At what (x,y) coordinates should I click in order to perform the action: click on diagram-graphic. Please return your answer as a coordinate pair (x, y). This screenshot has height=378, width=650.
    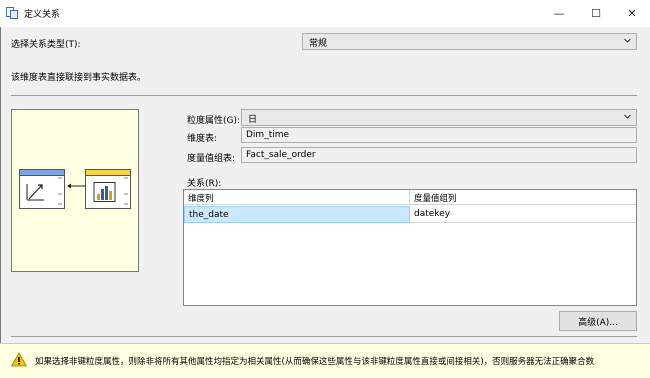
    Looking at the image, I should click on (75, 189).